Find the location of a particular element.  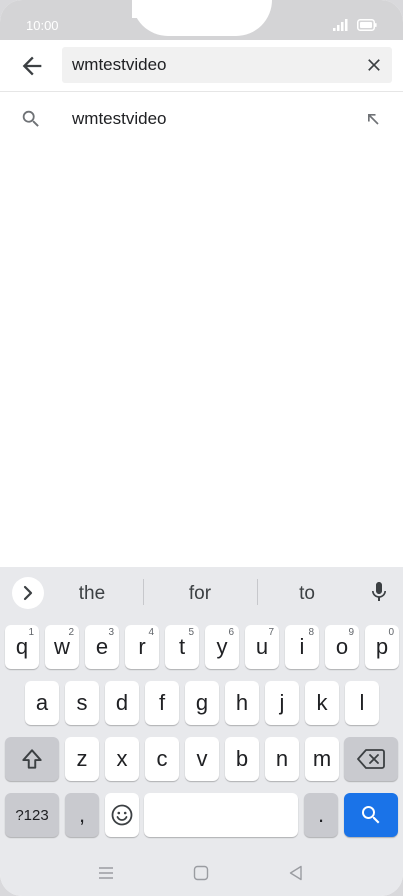

shift-icon is located at coordinates (32, 759).